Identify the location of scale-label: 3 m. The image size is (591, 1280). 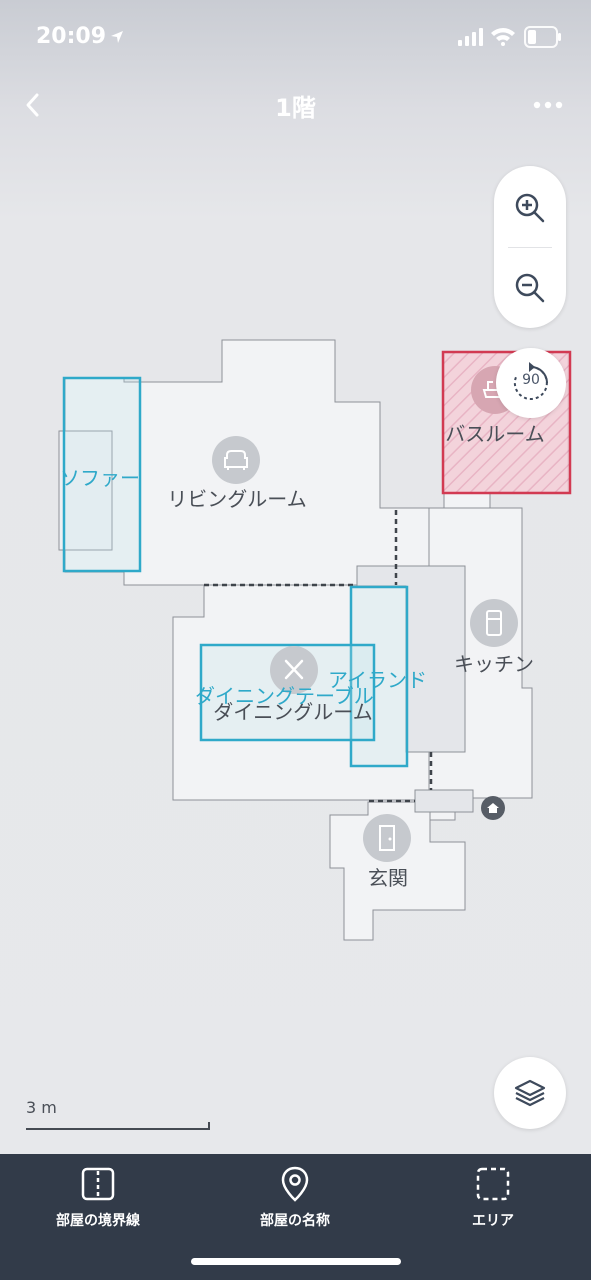
(41, 1107).